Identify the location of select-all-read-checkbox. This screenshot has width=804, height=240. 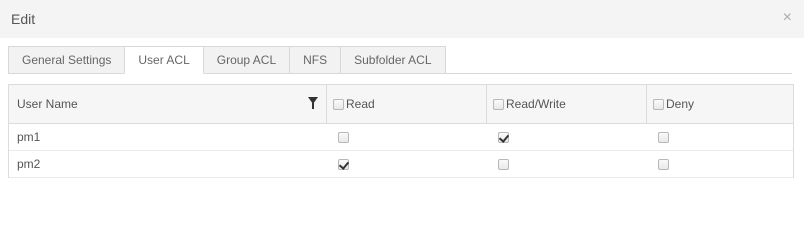
(338, 104).